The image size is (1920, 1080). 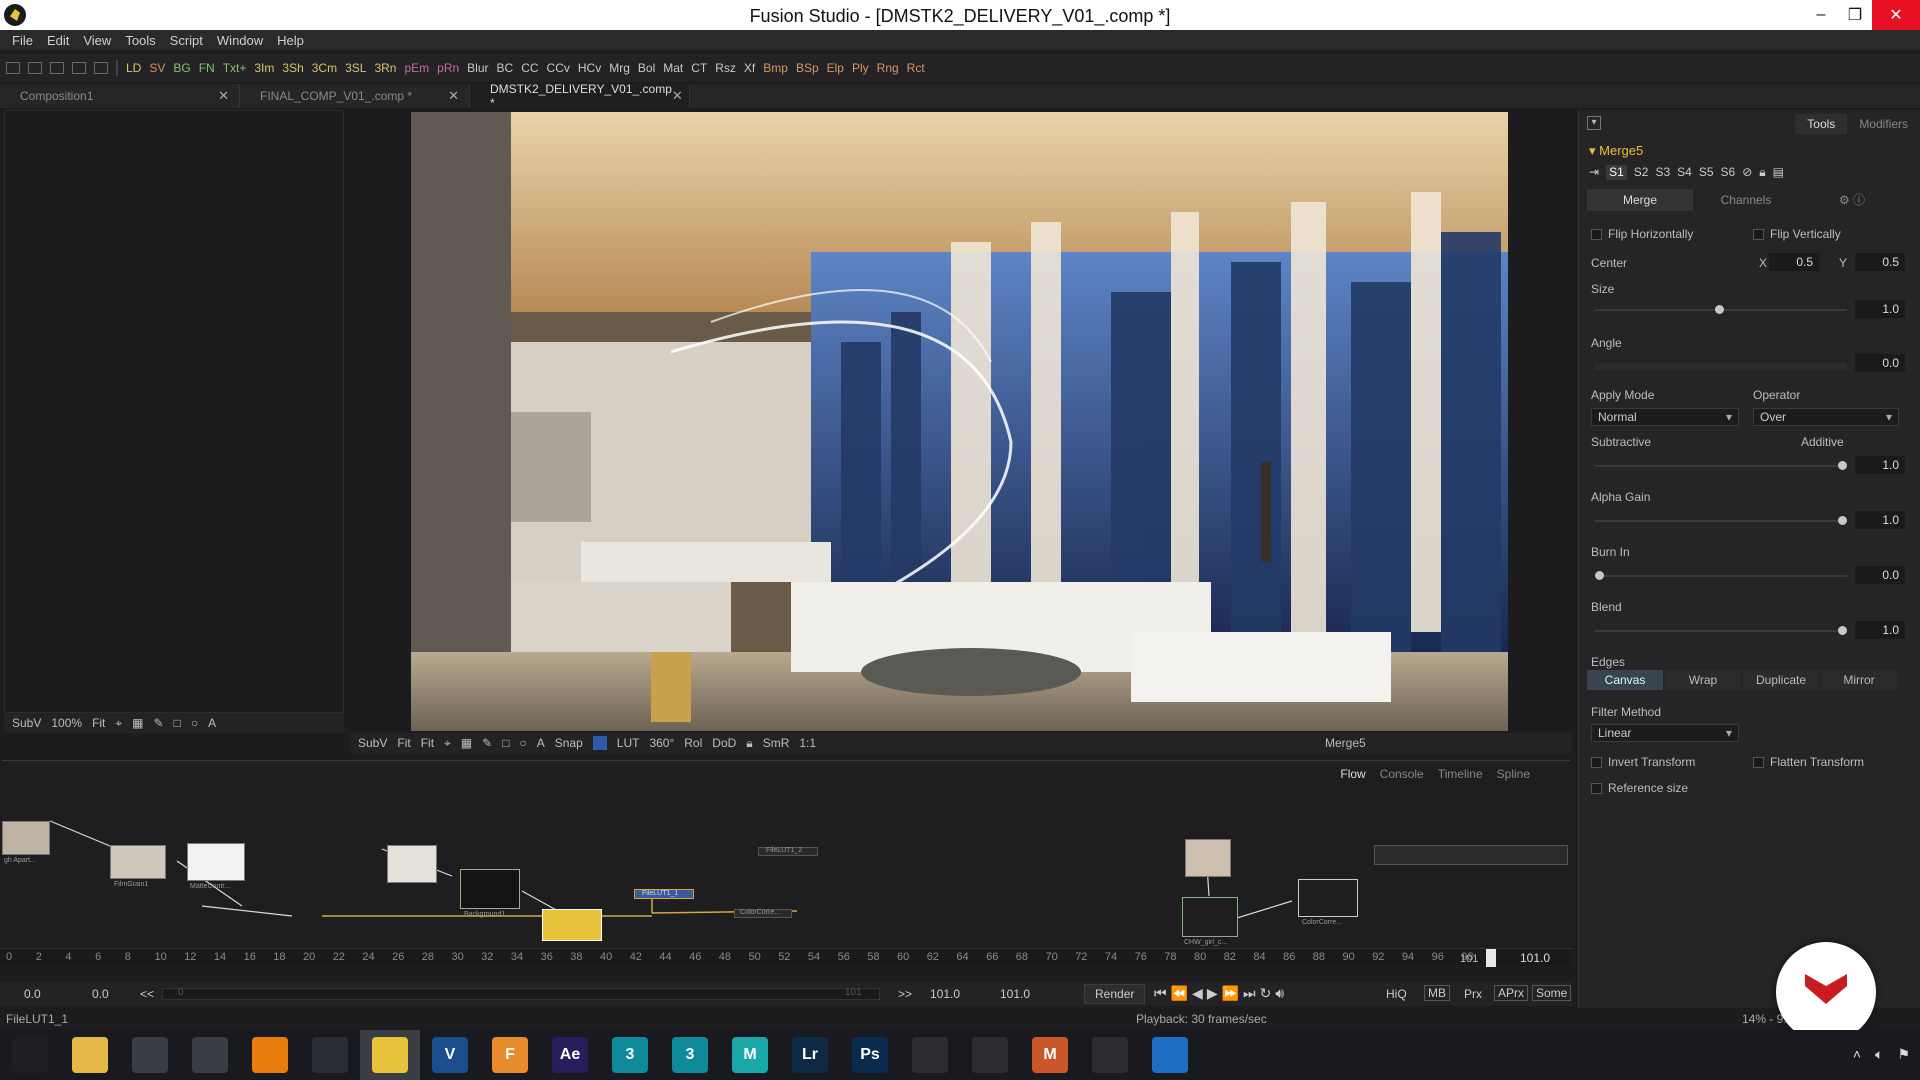 I want to click on paint-icon: ✎, so click(x=159, y=723).